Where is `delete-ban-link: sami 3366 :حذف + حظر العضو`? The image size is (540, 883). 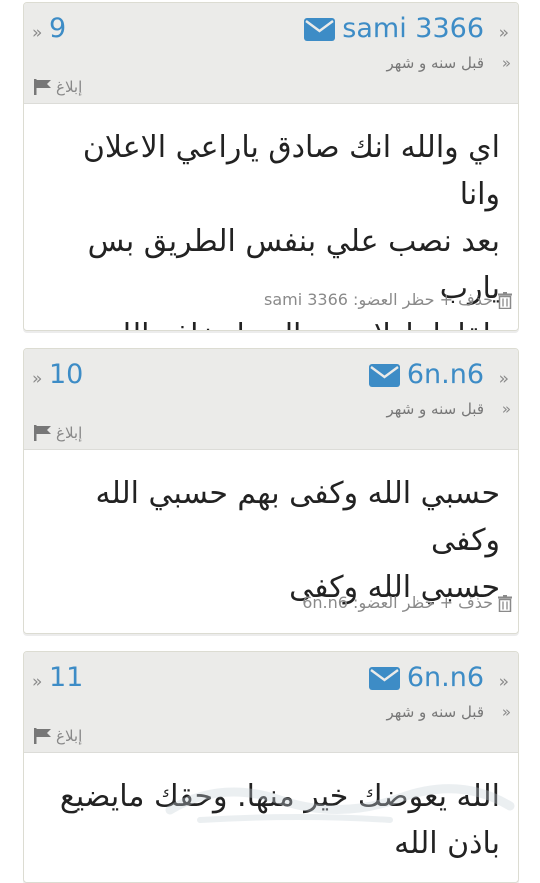
delete-ban-link: sami 3366 :حذف + حظر العضو is located at coordinates (388, 300).